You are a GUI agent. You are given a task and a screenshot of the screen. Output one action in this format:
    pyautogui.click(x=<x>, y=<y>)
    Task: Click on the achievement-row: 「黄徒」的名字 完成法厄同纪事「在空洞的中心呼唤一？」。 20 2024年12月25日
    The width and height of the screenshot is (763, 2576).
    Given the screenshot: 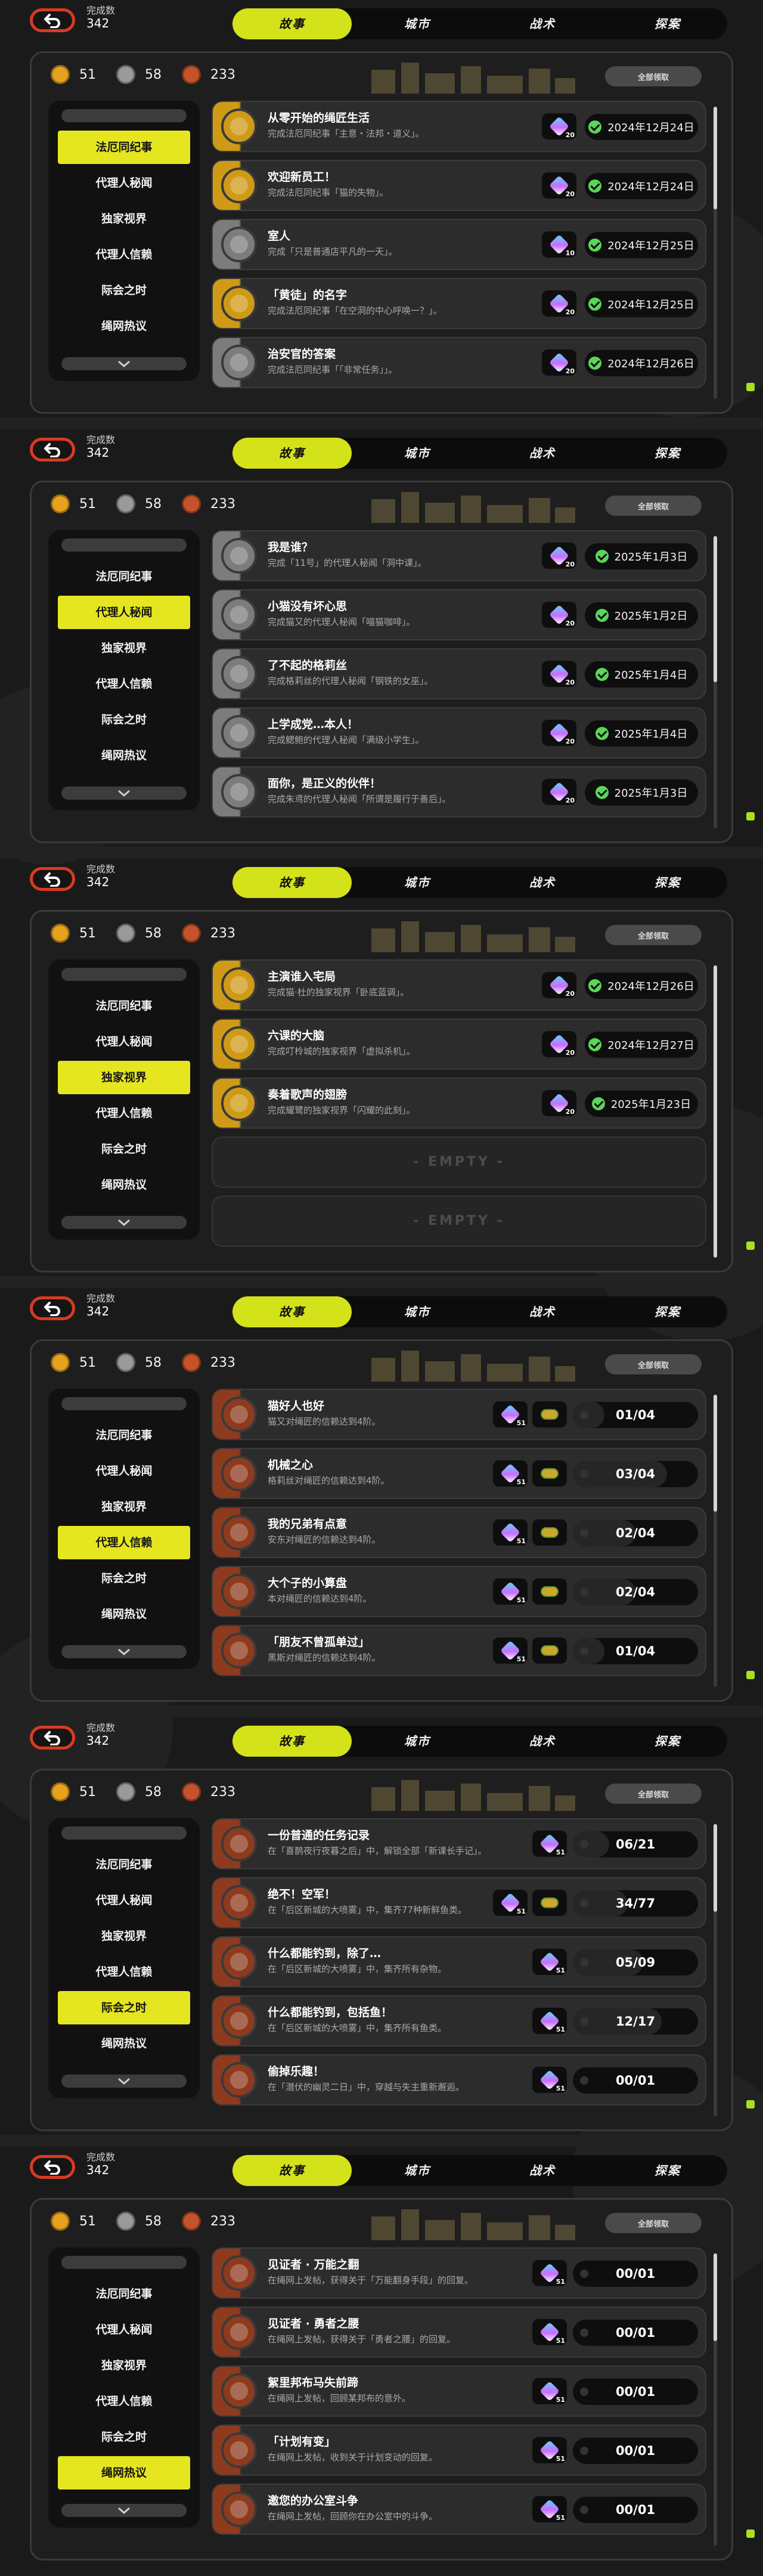 What is the action you would take?
    pyautogui.click(x=459, y=303)
    